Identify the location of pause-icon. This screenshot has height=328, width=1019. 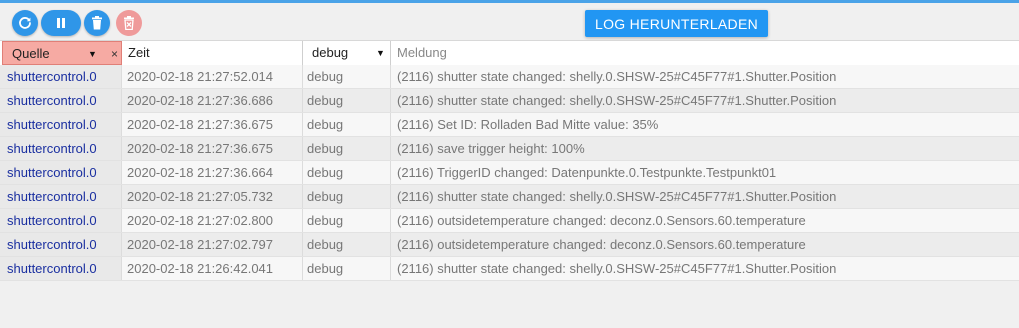
(61, 23).